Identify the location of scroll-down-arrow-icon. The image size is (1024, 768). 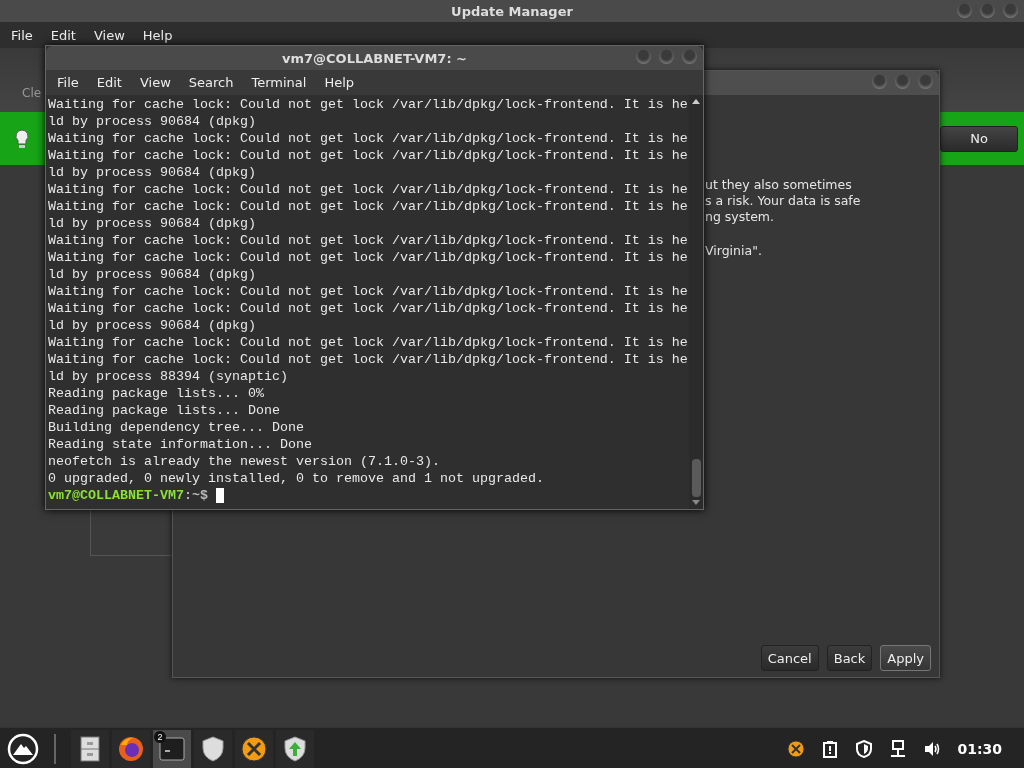
(696, 503).